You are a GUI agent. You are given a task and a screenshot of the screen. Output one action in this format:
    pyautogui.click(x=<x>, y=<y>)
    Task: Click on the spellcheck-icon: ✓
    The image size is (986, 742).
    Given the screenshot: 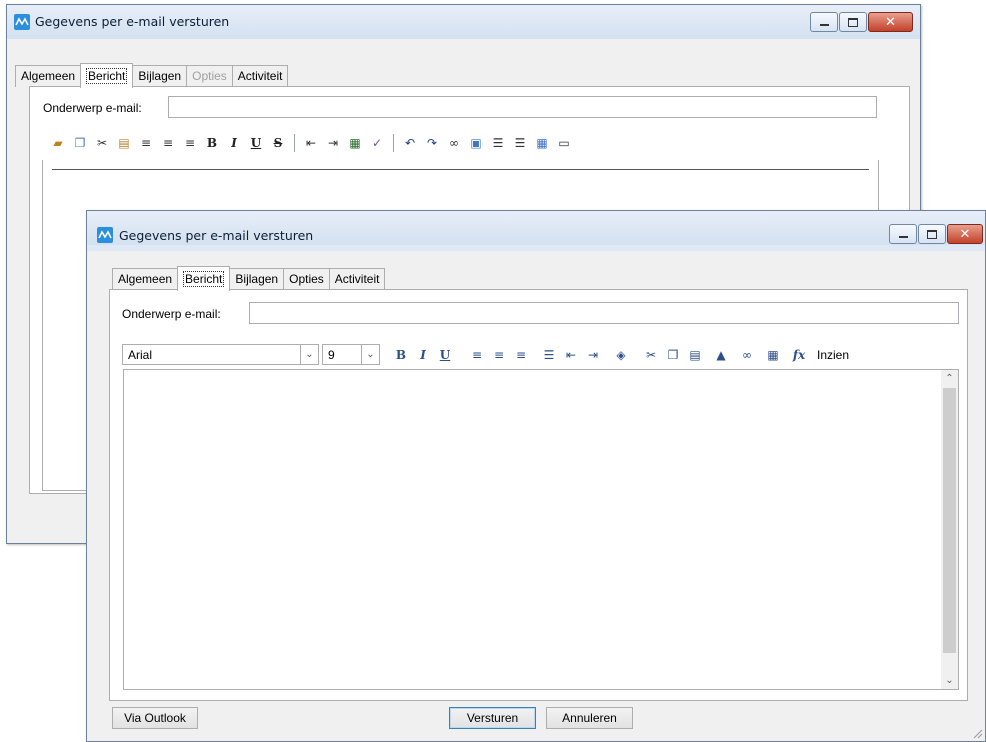 What is the action you would take?
    pyautogui.click(x=377, y=143)
    